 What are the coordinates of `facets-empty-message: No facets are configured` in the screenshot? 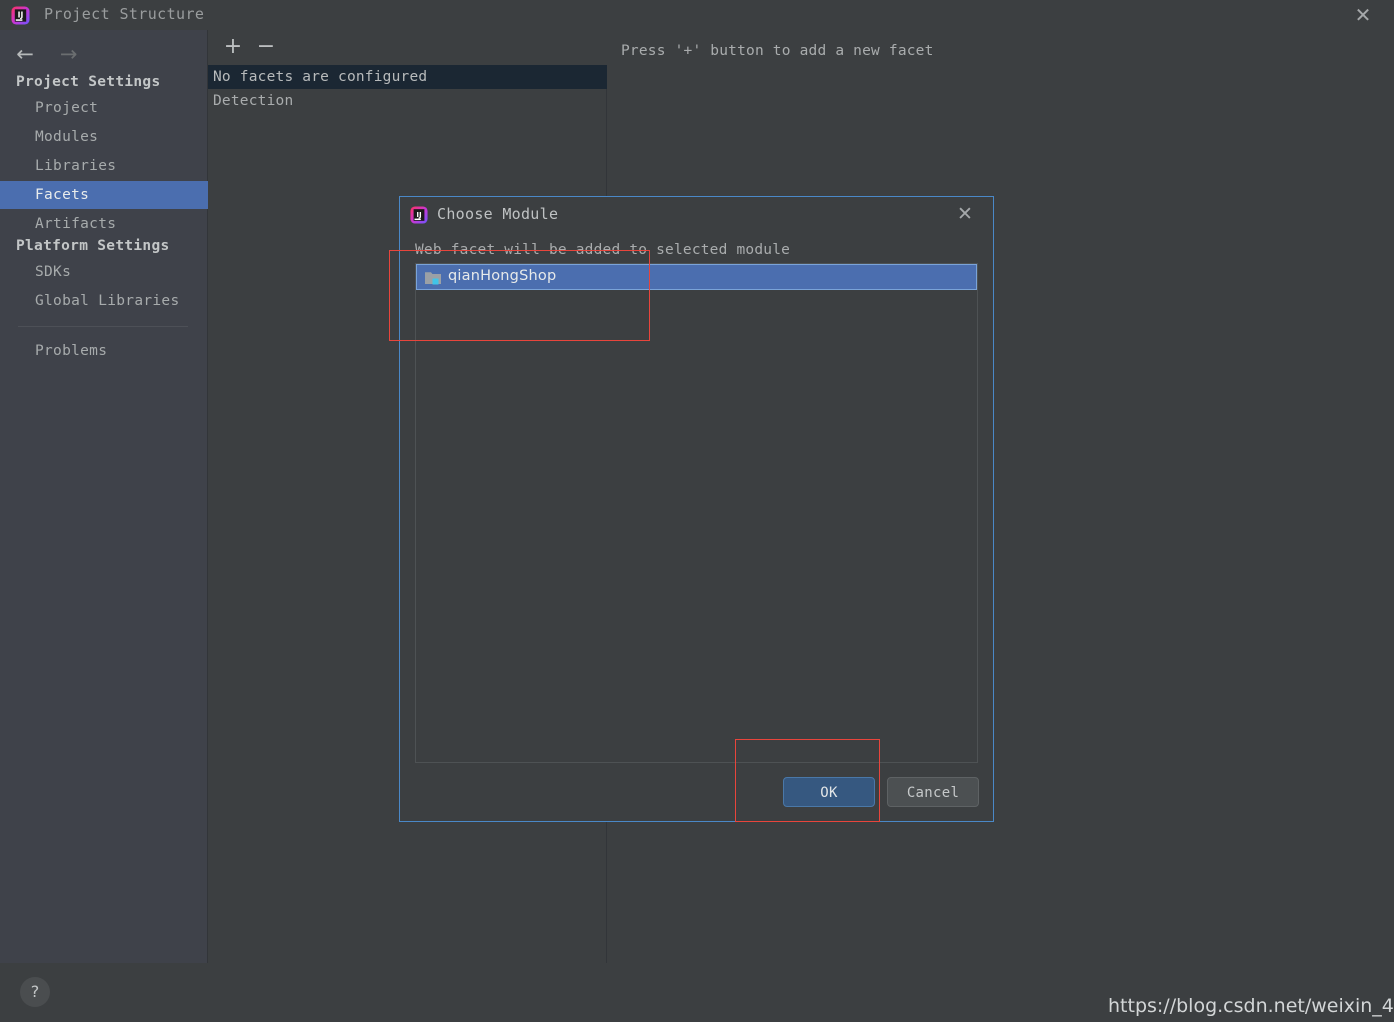 It's located at (407, 77).